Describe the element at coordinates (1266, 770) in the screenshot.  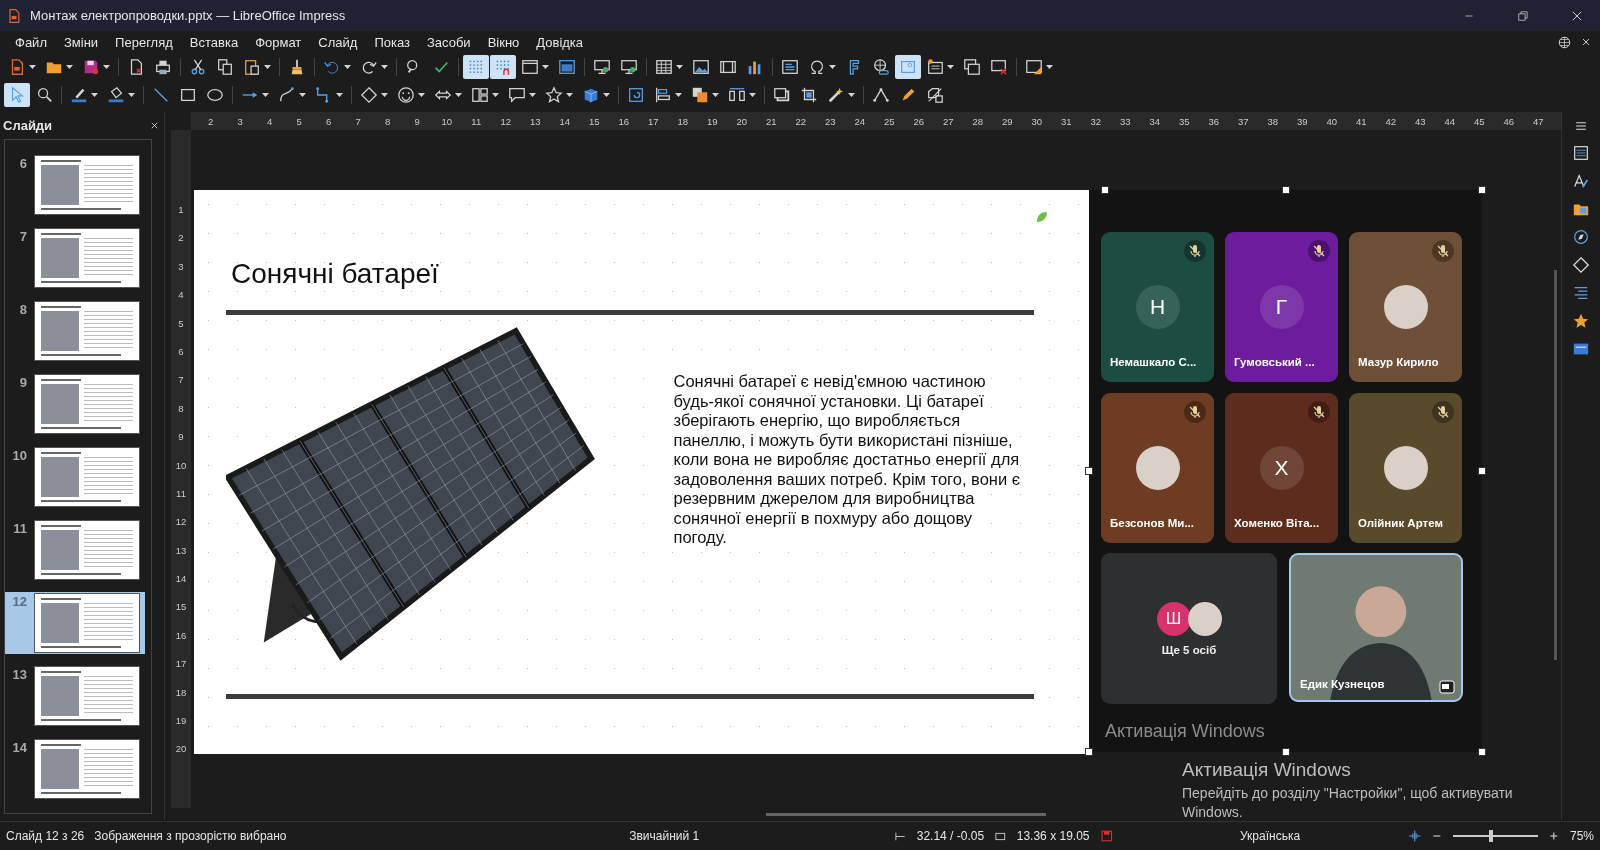
I see `activation-watermark-title: Активація Windows` at that location.